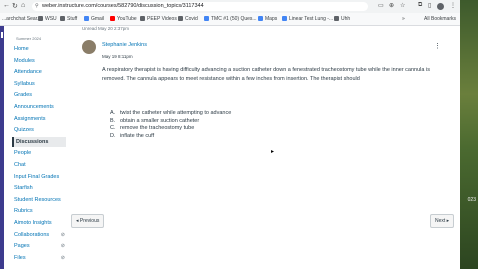  I want to click on sidebar-item-label: Input Final Grades, so click(37, 176).